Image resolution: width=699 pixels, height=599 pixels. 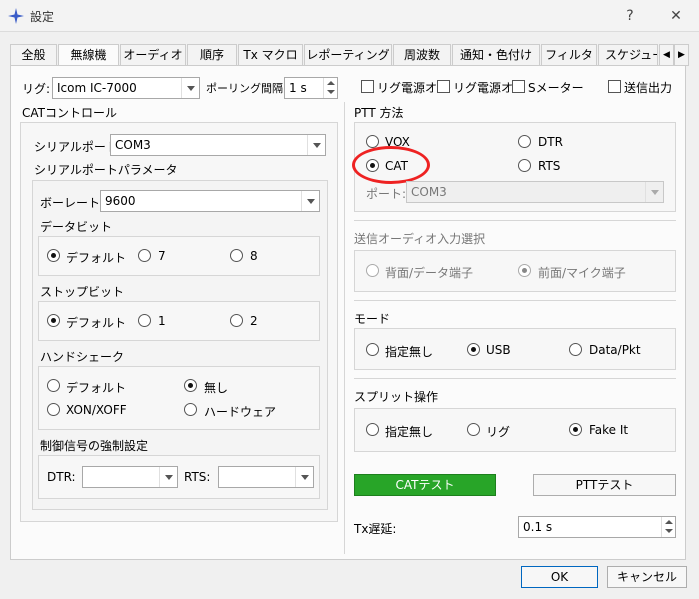 What do you see at coordinates (179, 398) in the screenshot?
I see `handshake-group` at bounding box center [179, 398].